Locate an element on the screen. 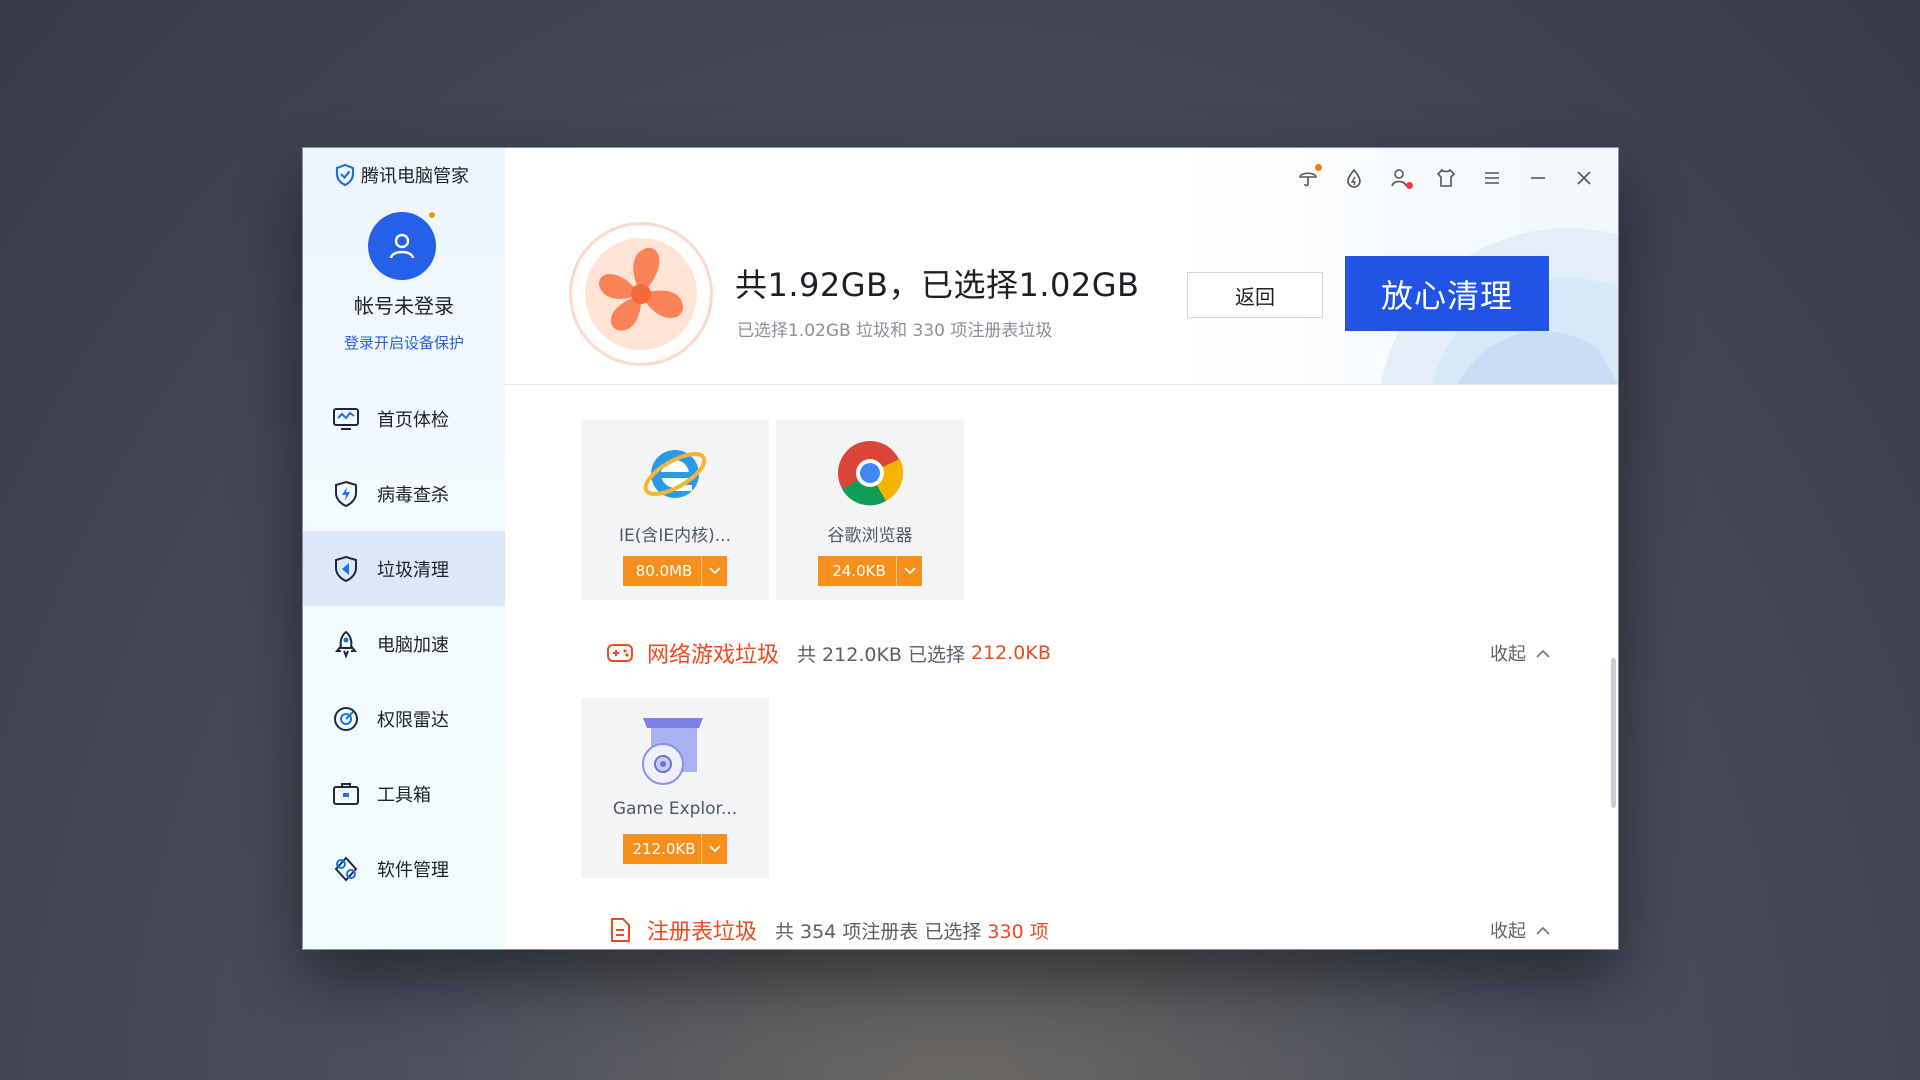  sidebar-item-home-check: 首页体检 is located at coordinates (404, 418).